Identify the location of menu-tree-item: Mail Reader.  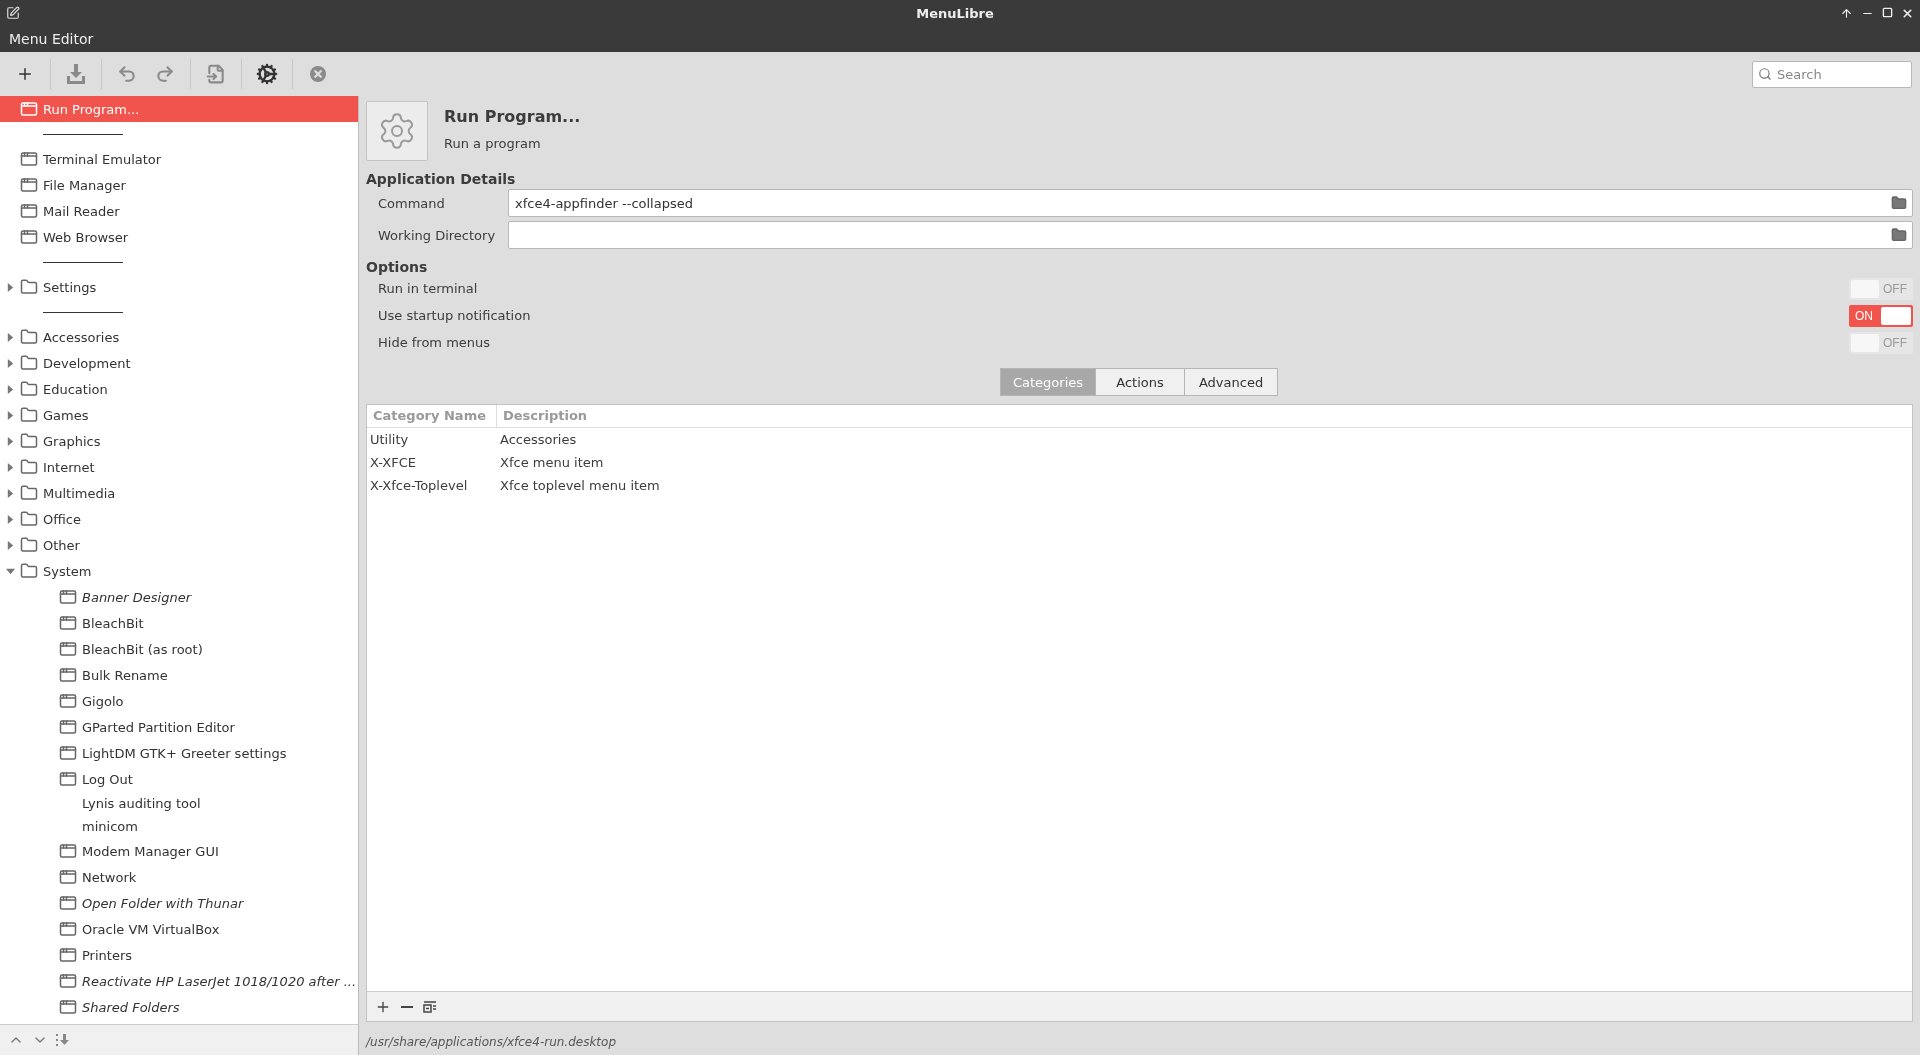
(179, 211).